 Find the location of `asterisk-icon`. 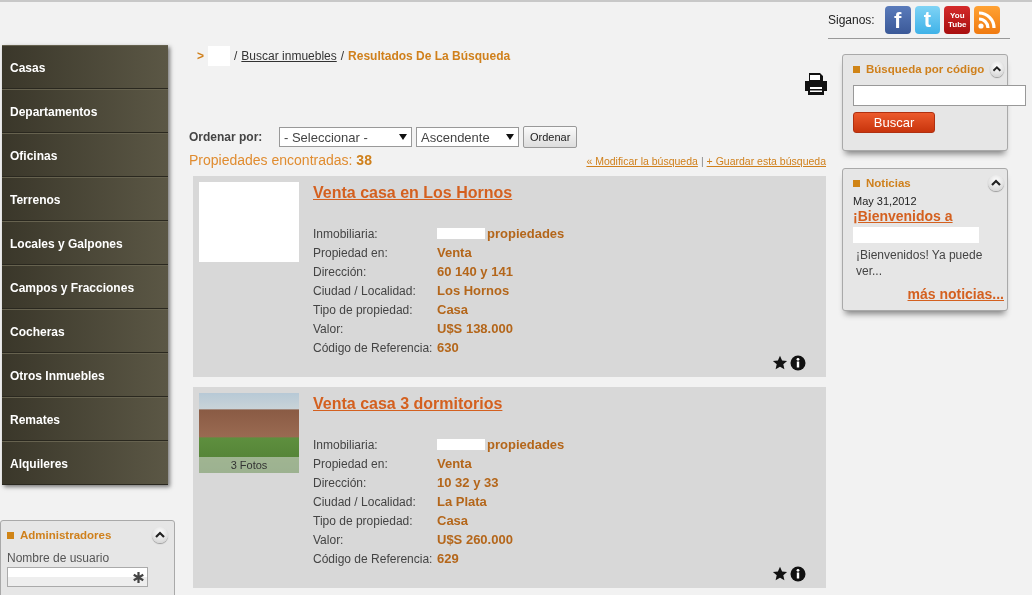

asterisk-icon is located at coordinates (138, 577).